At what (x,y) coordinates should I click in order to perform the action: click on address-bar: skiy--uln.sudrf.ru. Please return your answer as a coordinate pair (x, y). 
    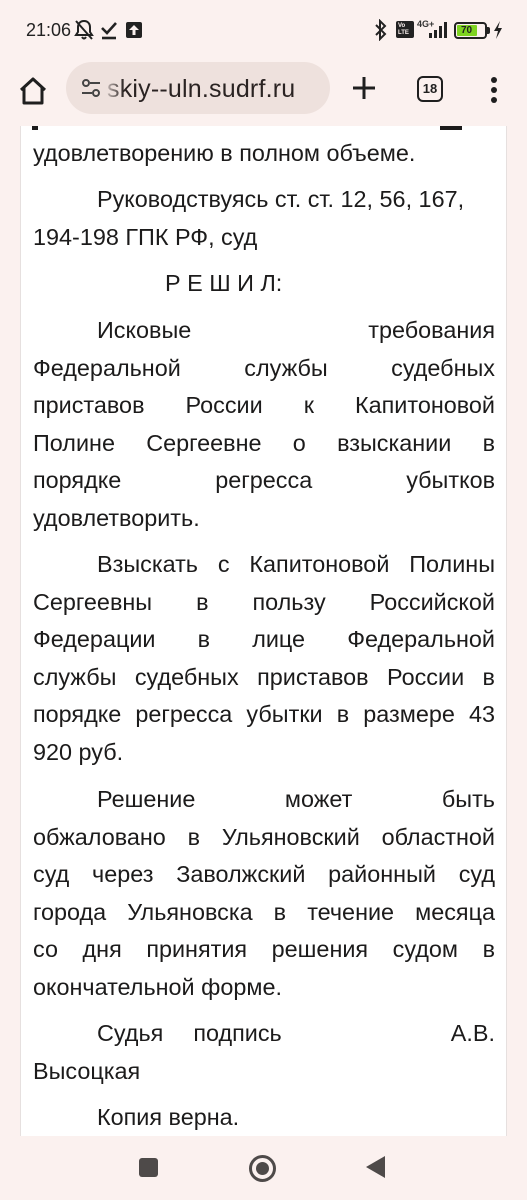
    Looking at the image, I should click on (198, 88).